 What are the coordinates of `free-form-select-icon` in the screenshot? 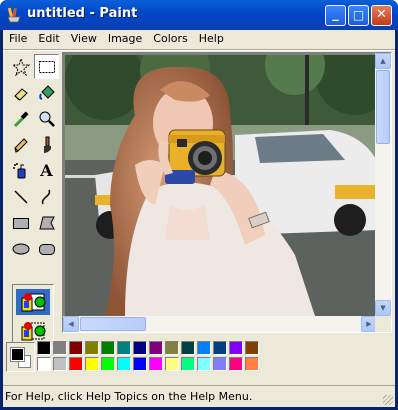 It's located at (20, 66).